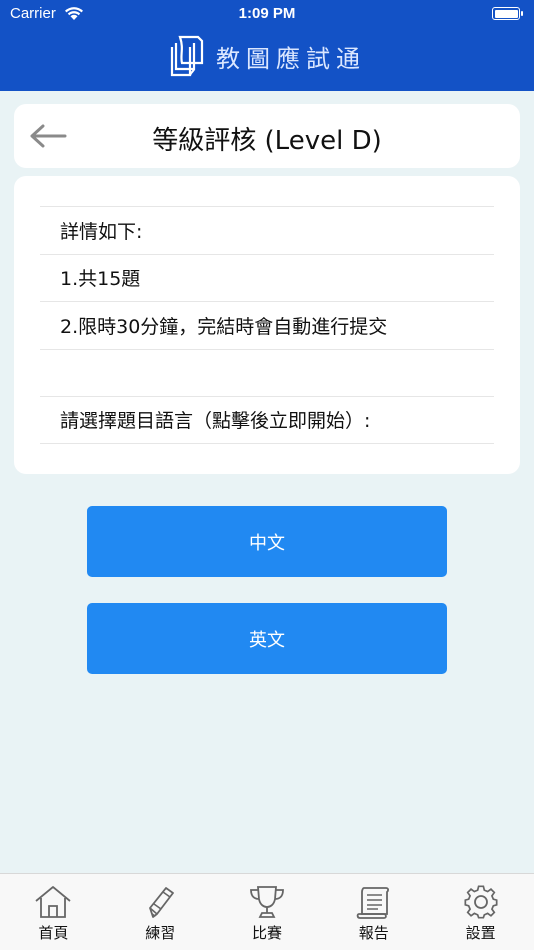 This screenshot has width=534, height=950. Describe the element at coordinates (373, 933) in the screenshot. I see `tab-label: 報告` at that location.